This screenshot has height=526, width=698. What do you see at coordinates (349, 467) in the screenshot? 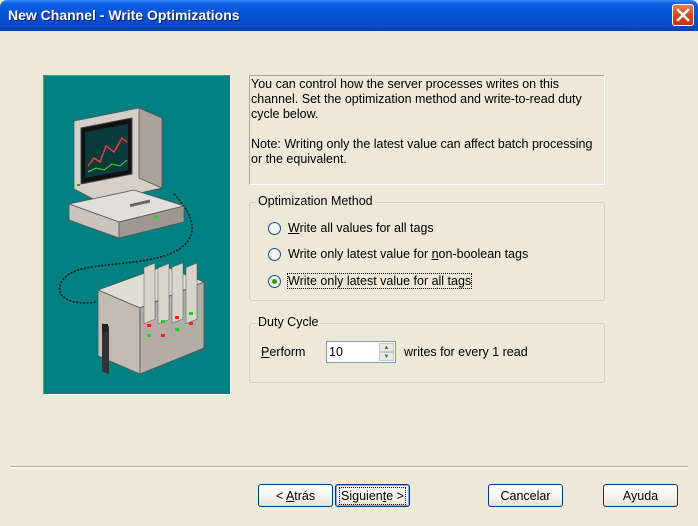
I see `button-separator` at bounding box center [349, 467].